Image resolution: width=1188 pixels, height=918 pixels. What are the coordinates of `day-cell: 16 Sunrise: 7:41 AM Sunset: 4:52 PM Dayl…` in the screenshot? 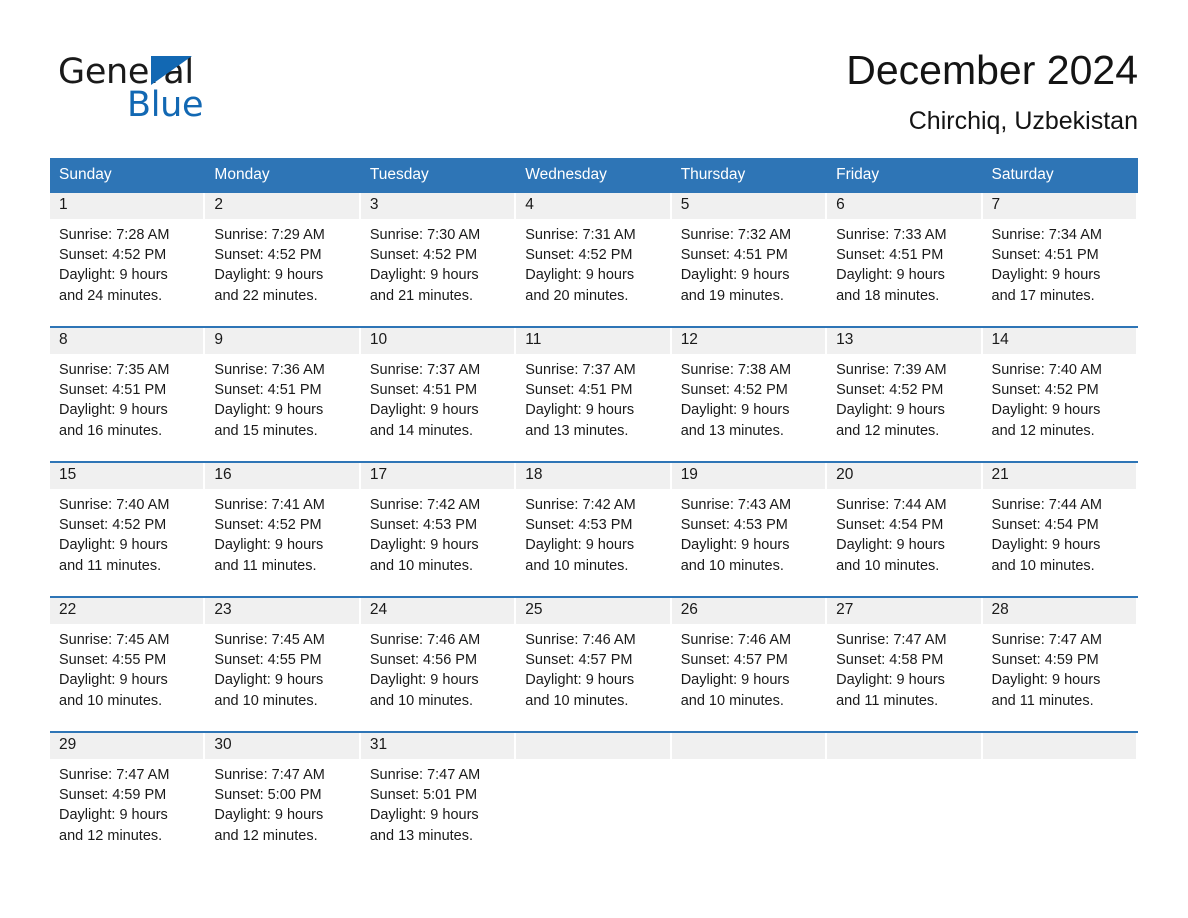 It's located at (283, 529).